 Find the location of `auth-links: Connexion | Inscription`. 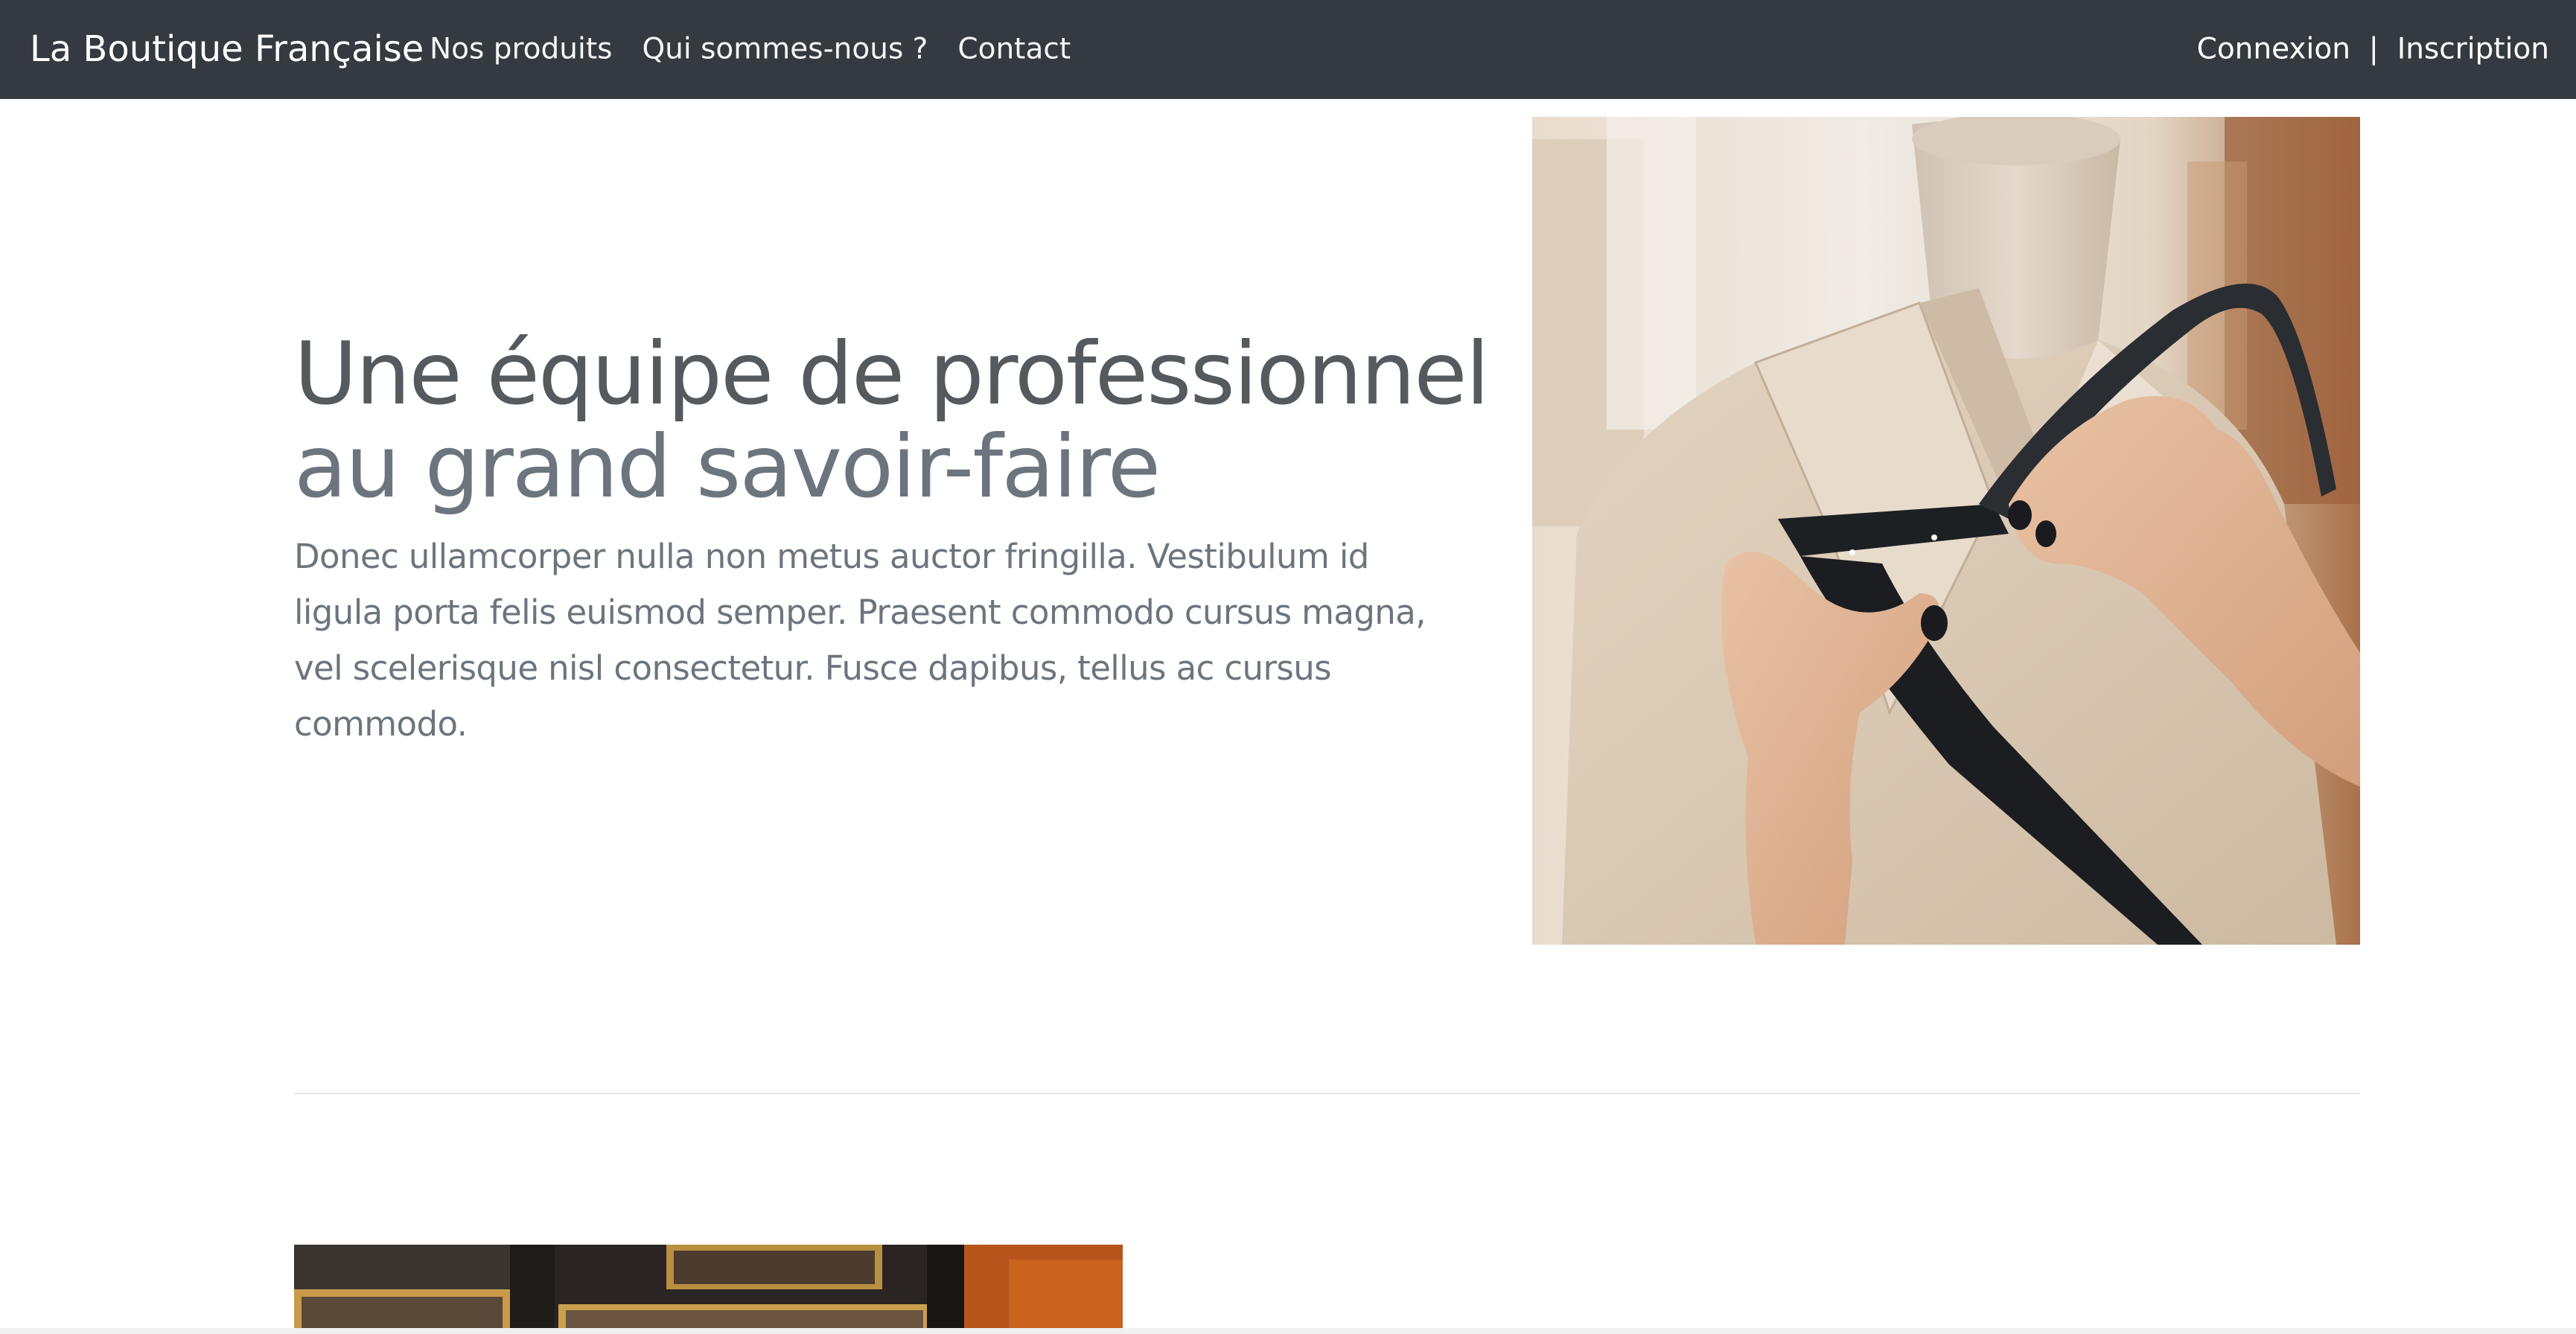

auth-links: Connexion | Inscription is located at coordinates (2373, 50).